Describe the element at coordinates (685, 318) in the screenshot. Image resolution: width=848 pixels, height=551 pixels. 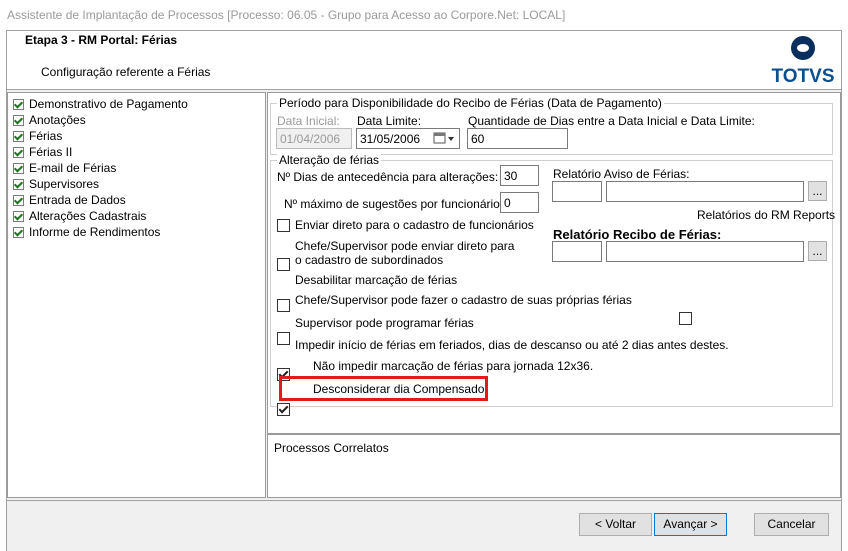
I see `relatorios-rm-reports-checkbox` at that location.